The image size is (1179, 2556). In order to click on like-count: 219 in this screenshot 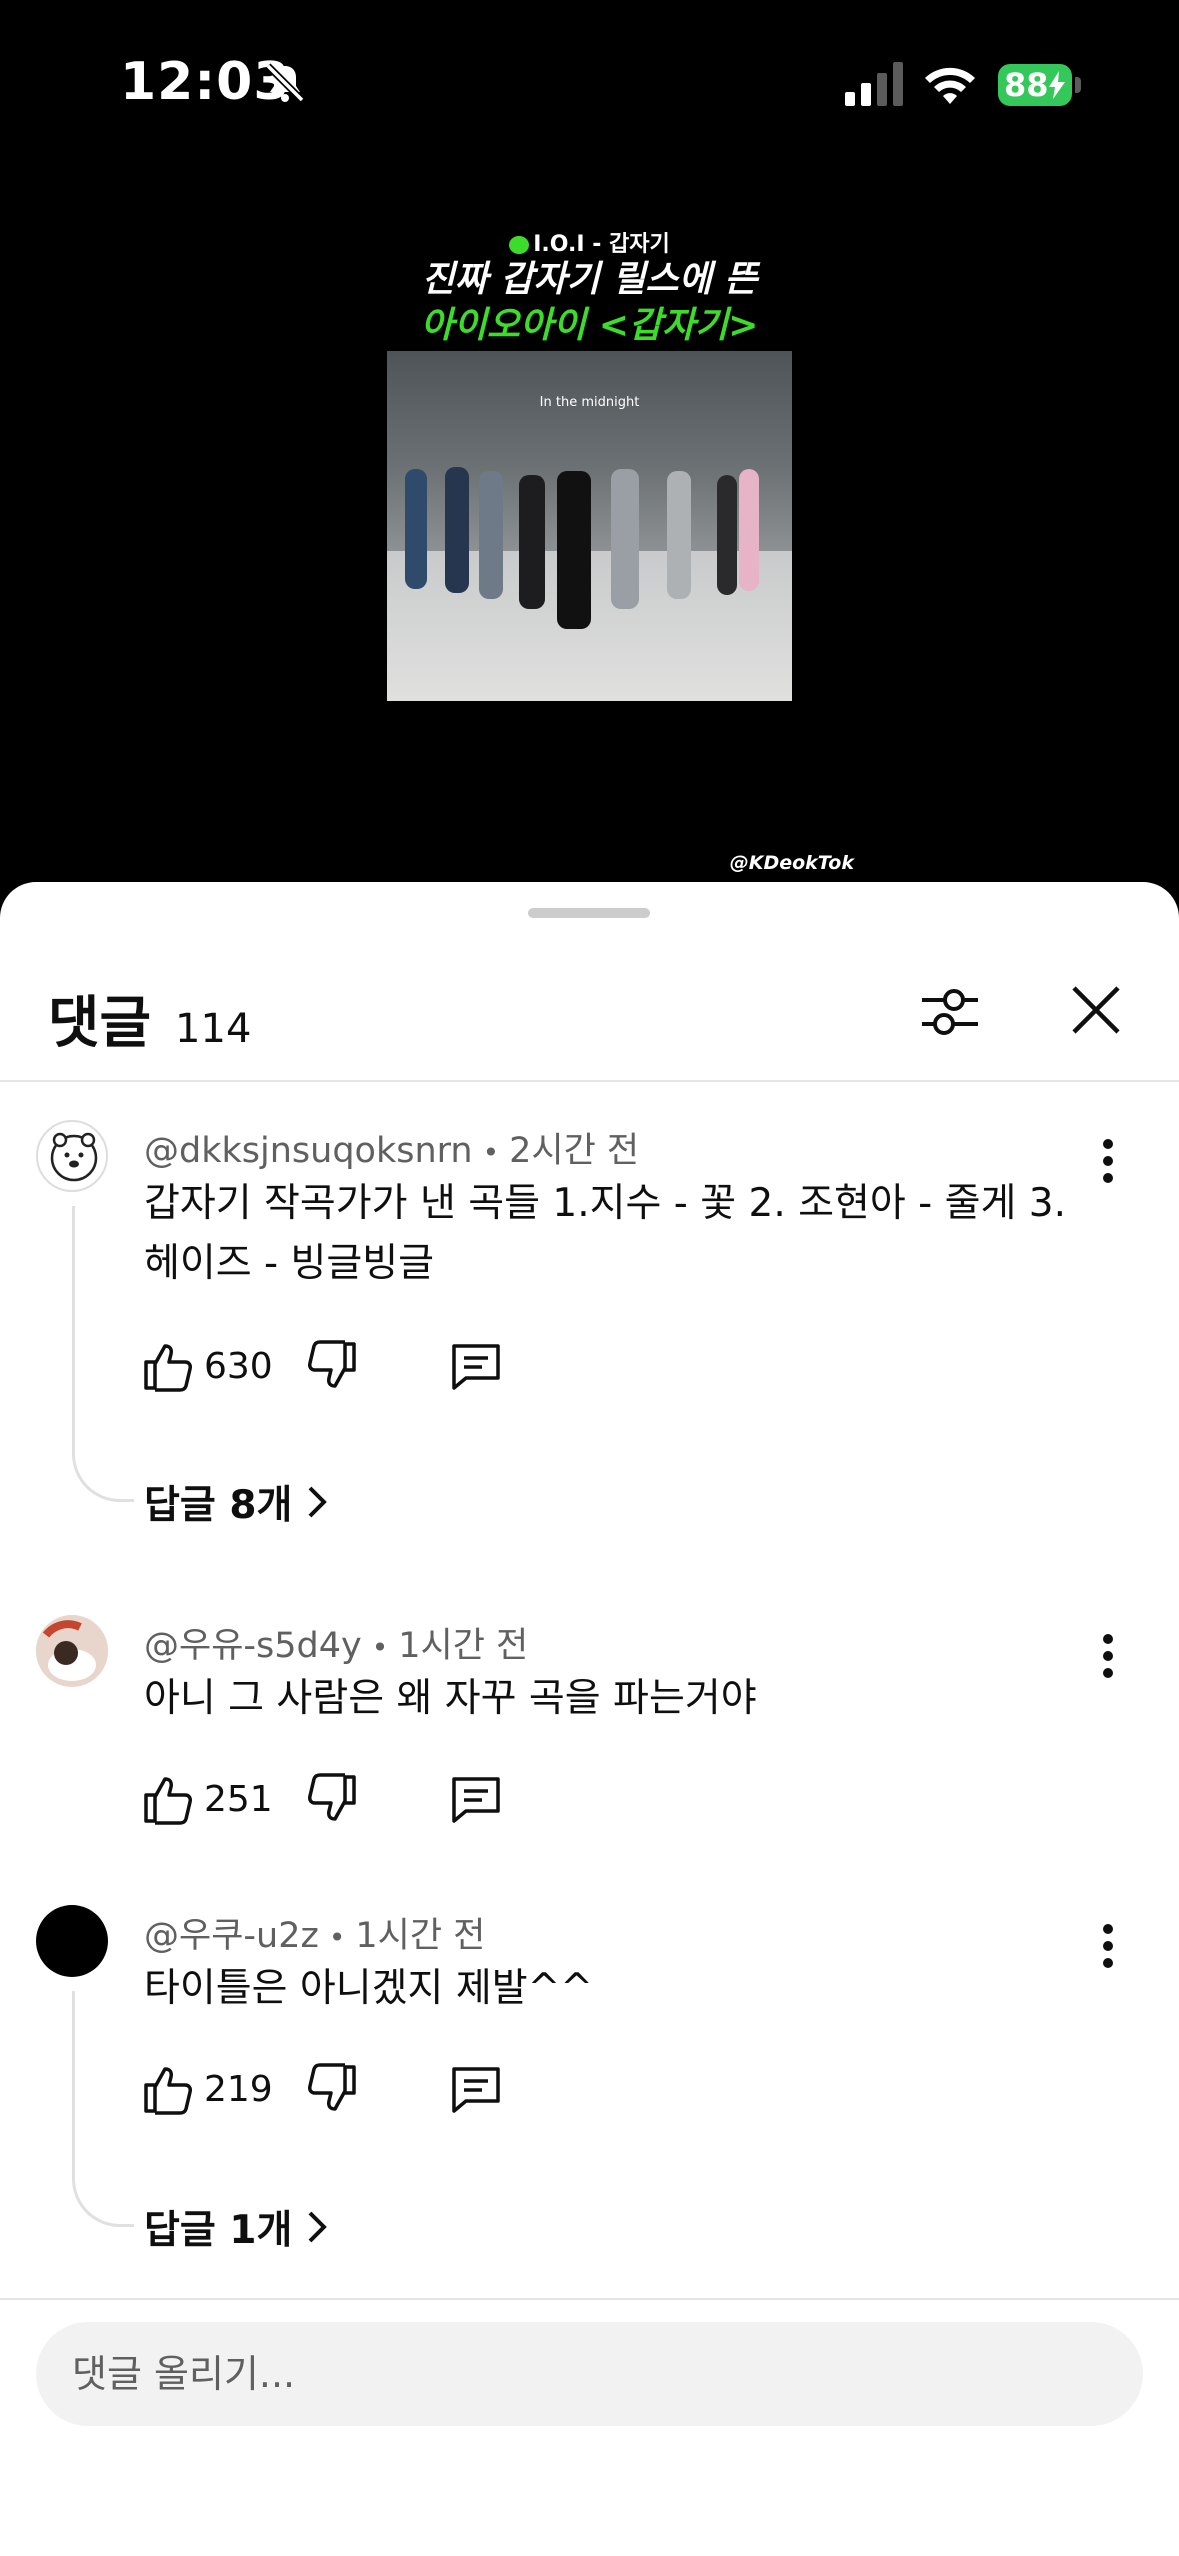, I will do `click(238, 2089)`.